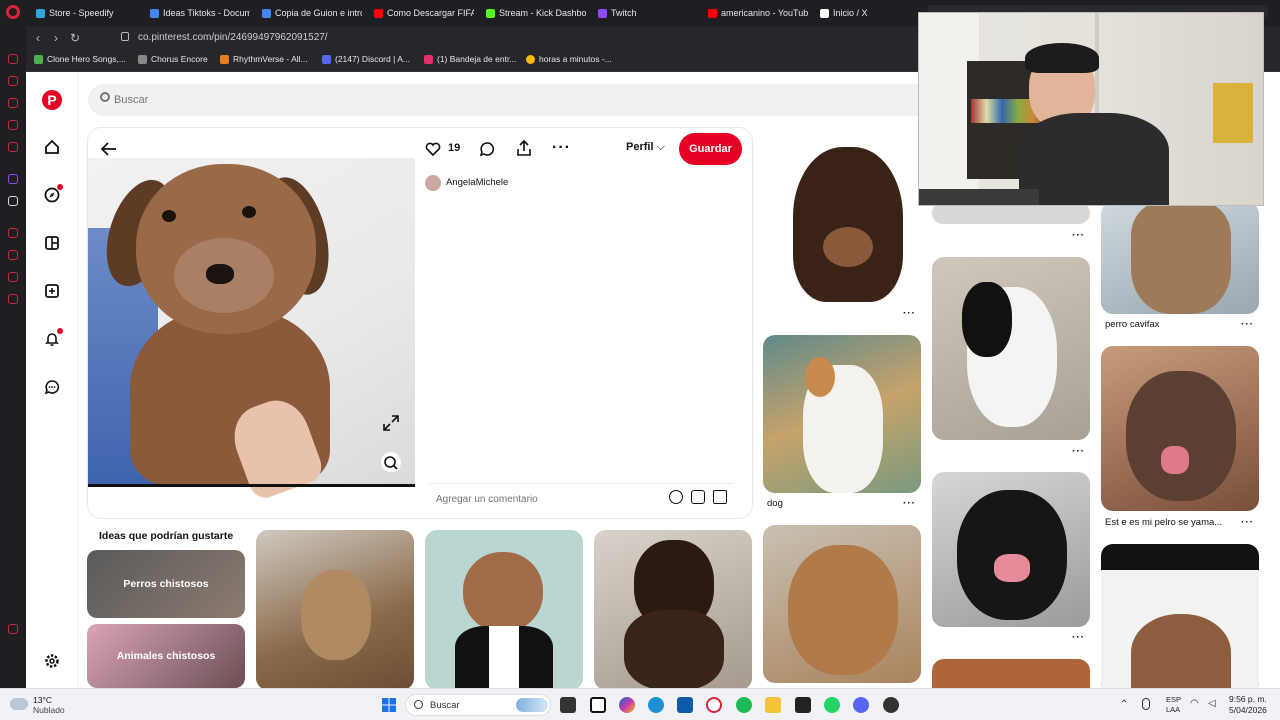 The height and width of the screenshot is (720, 1280). Describe the element at coordinates (1194, 703) in the screenshot. I see `wifi-icon: ◠` at that location.